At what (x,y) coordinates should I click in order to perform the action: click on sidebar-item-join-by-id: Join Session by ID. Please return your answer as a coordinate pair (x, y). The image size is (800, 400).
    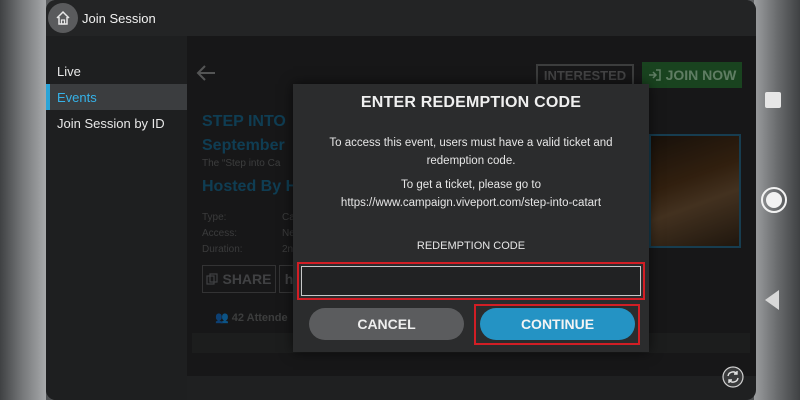
    Looking at the image, I should click on (116, 123).